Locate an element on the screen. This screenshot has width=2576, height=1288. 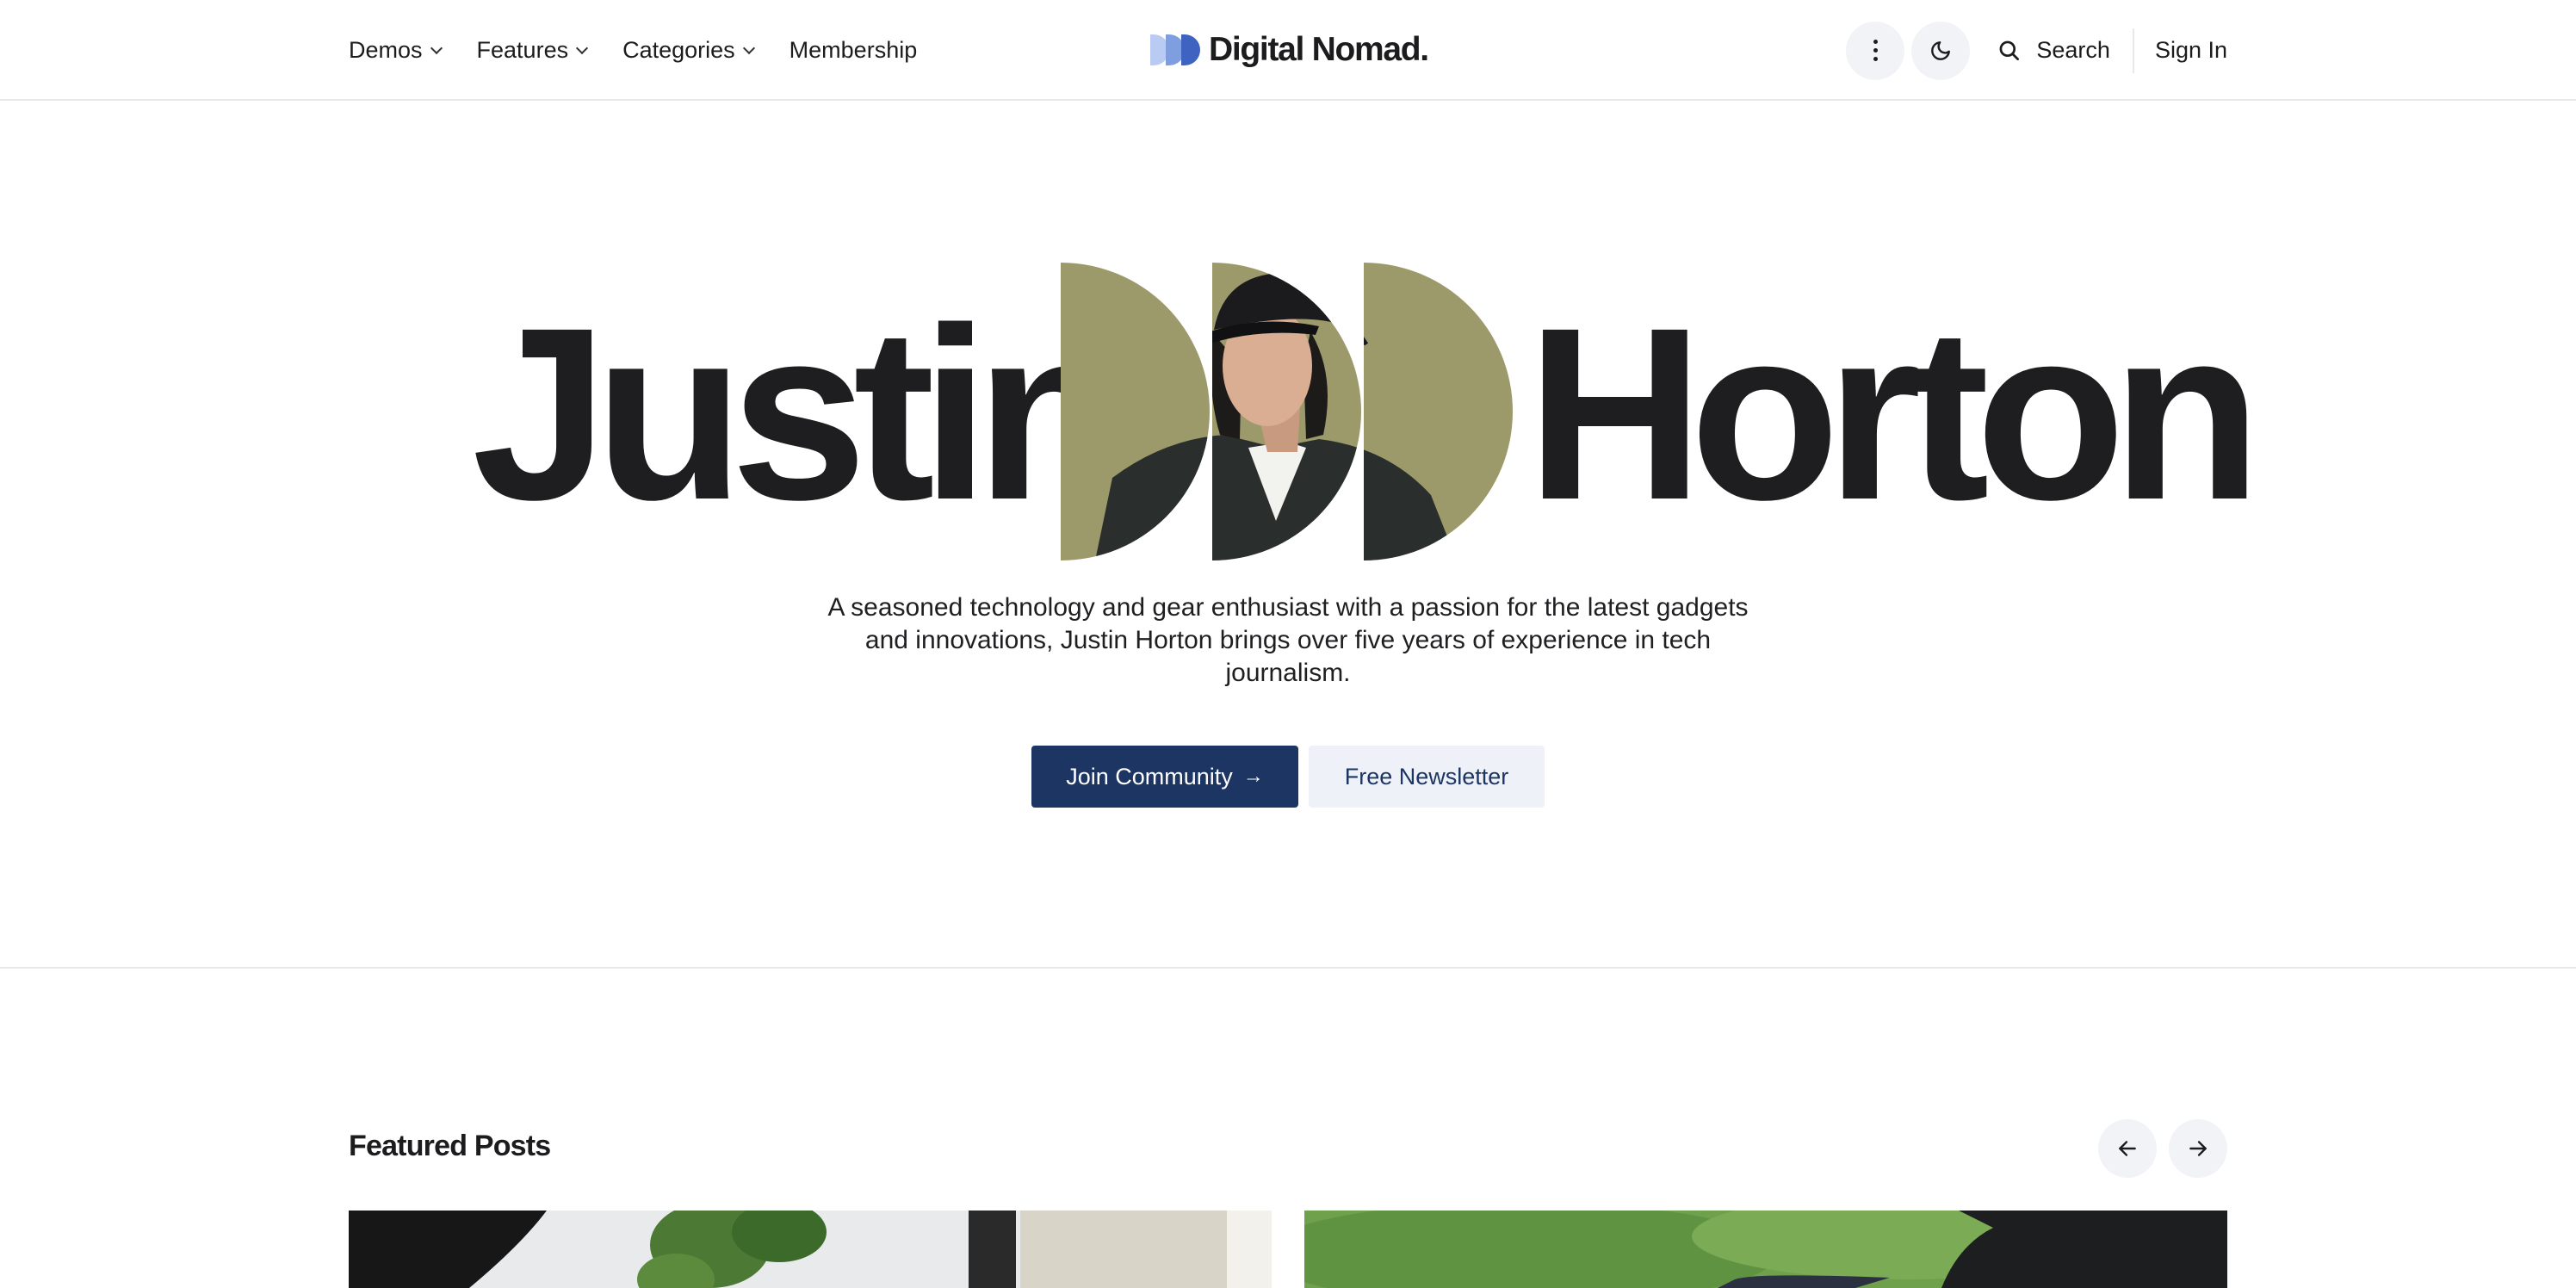
header-divider is located at coordinates (2133, 51).